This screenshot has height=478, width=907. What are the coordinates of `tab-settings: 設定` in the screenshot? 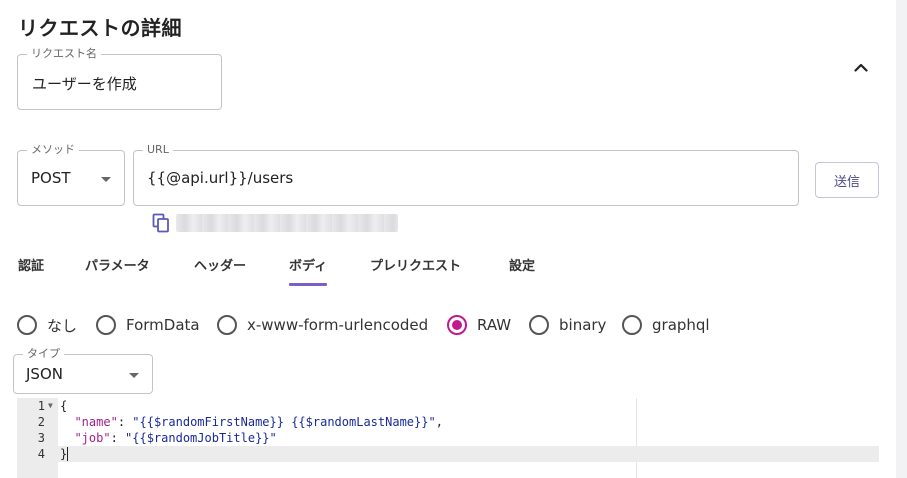 It's located at (522, 266).